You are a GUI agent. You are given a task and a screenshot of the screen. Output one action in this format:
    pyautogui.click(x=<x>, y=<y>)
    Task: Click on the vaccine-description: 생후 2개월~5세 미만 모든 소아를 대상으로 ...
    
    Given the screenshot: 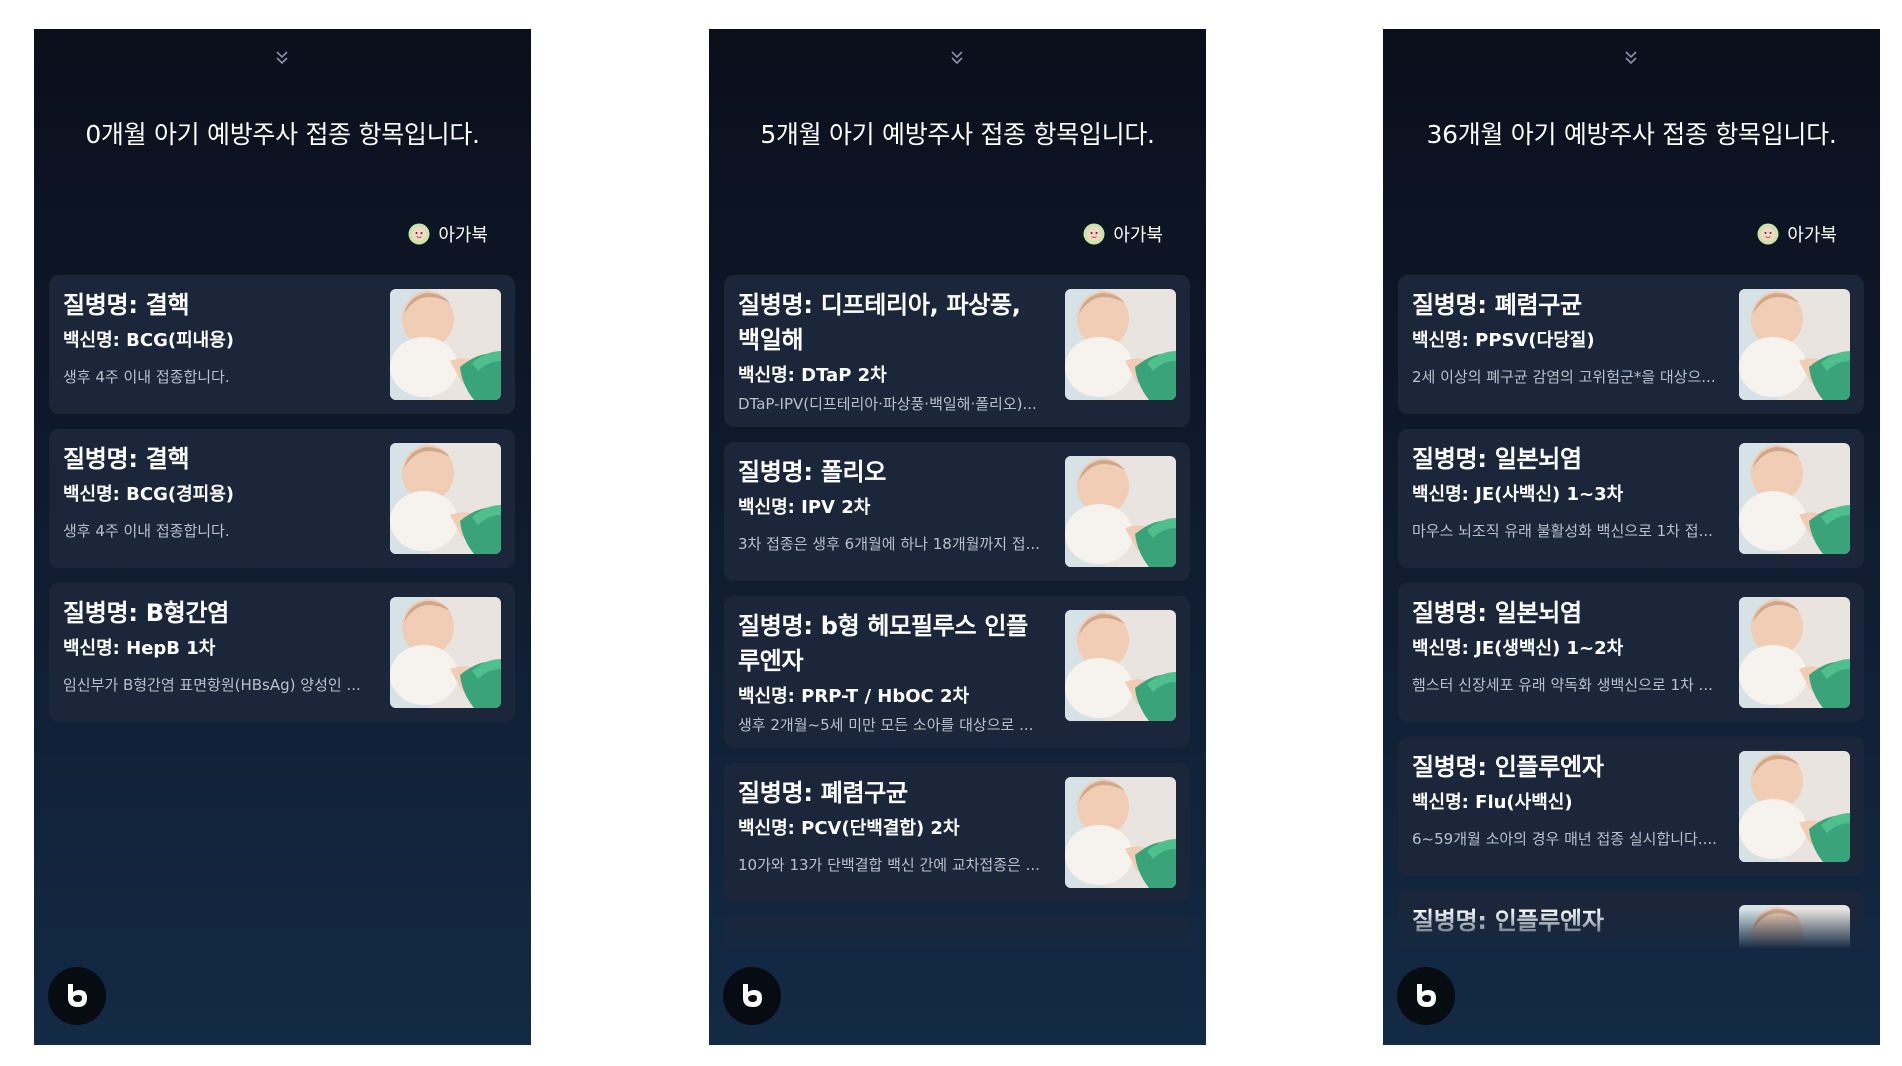 What is the action you would take?
    pyautogui.click(x=886, y=725)
    